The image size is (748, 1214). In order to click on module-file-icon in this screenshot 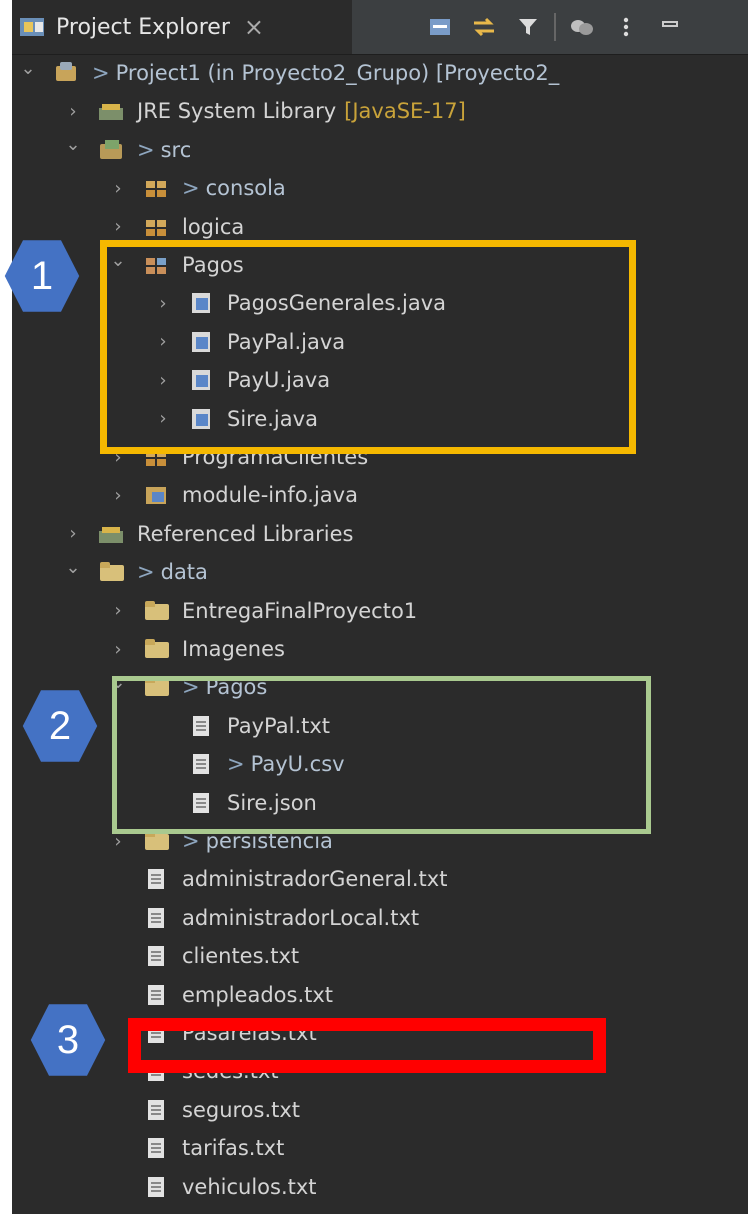, I will do `click(157, 495)`.